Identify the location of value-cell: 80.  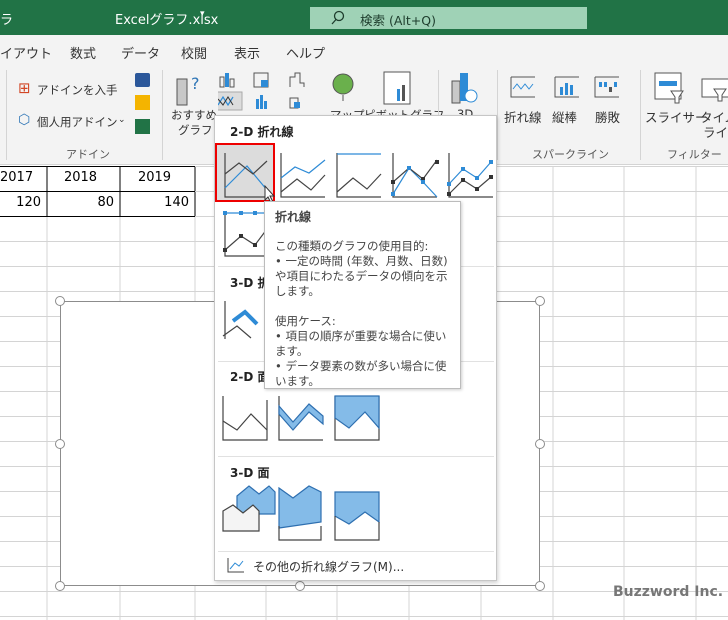
(83, 202).